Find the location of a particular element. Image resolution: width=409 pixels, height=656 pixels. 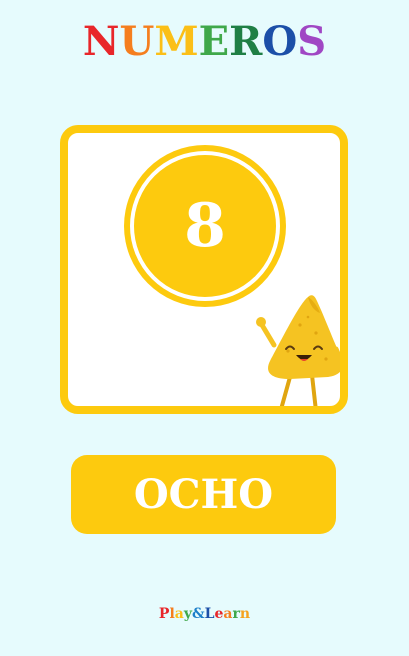

footer-letter: L is located at coordinates (209, 614).